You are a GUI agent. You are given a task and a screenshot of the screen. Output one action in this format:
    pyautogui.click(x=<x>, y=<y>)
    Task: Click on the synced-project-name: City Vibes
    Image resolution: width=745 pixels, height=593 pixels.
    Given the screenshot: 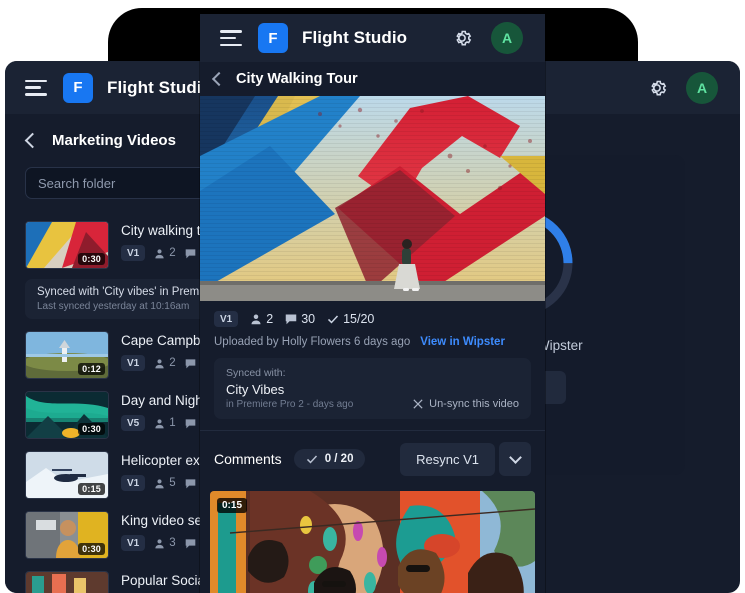 What is the action you would take?
    pyautogui.click(x=255, y=389)
    